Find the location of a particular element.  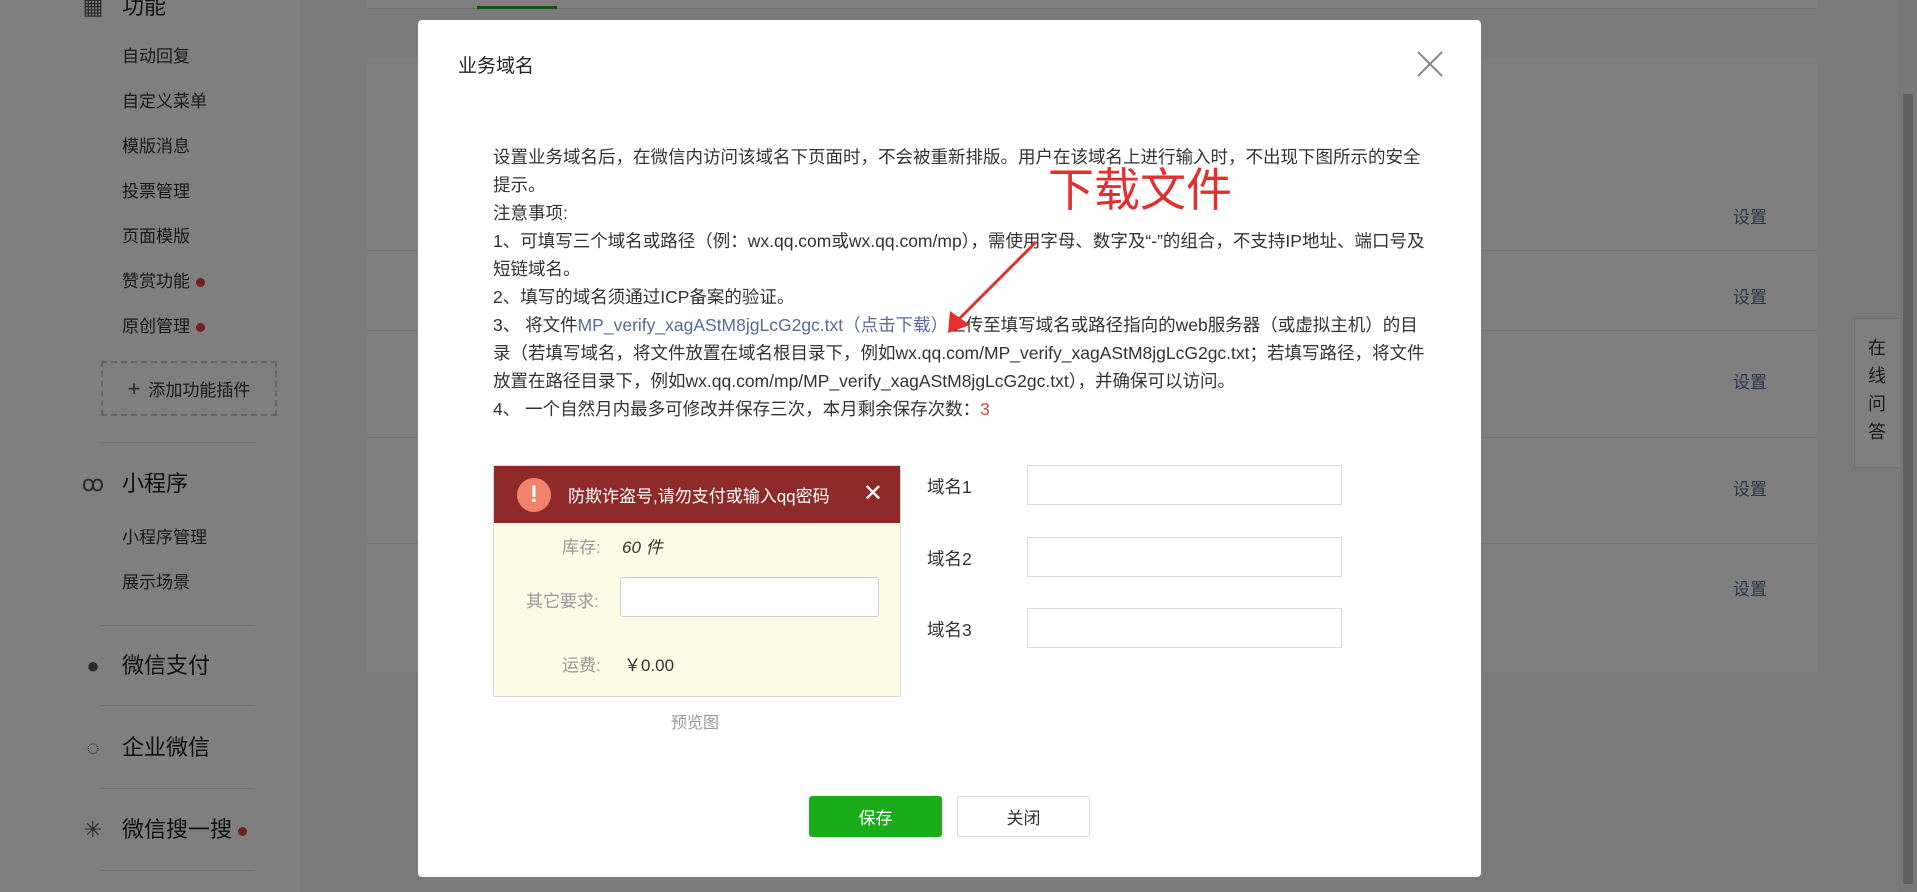

close-button: 关闭 is located at coordinates (1023, 816).